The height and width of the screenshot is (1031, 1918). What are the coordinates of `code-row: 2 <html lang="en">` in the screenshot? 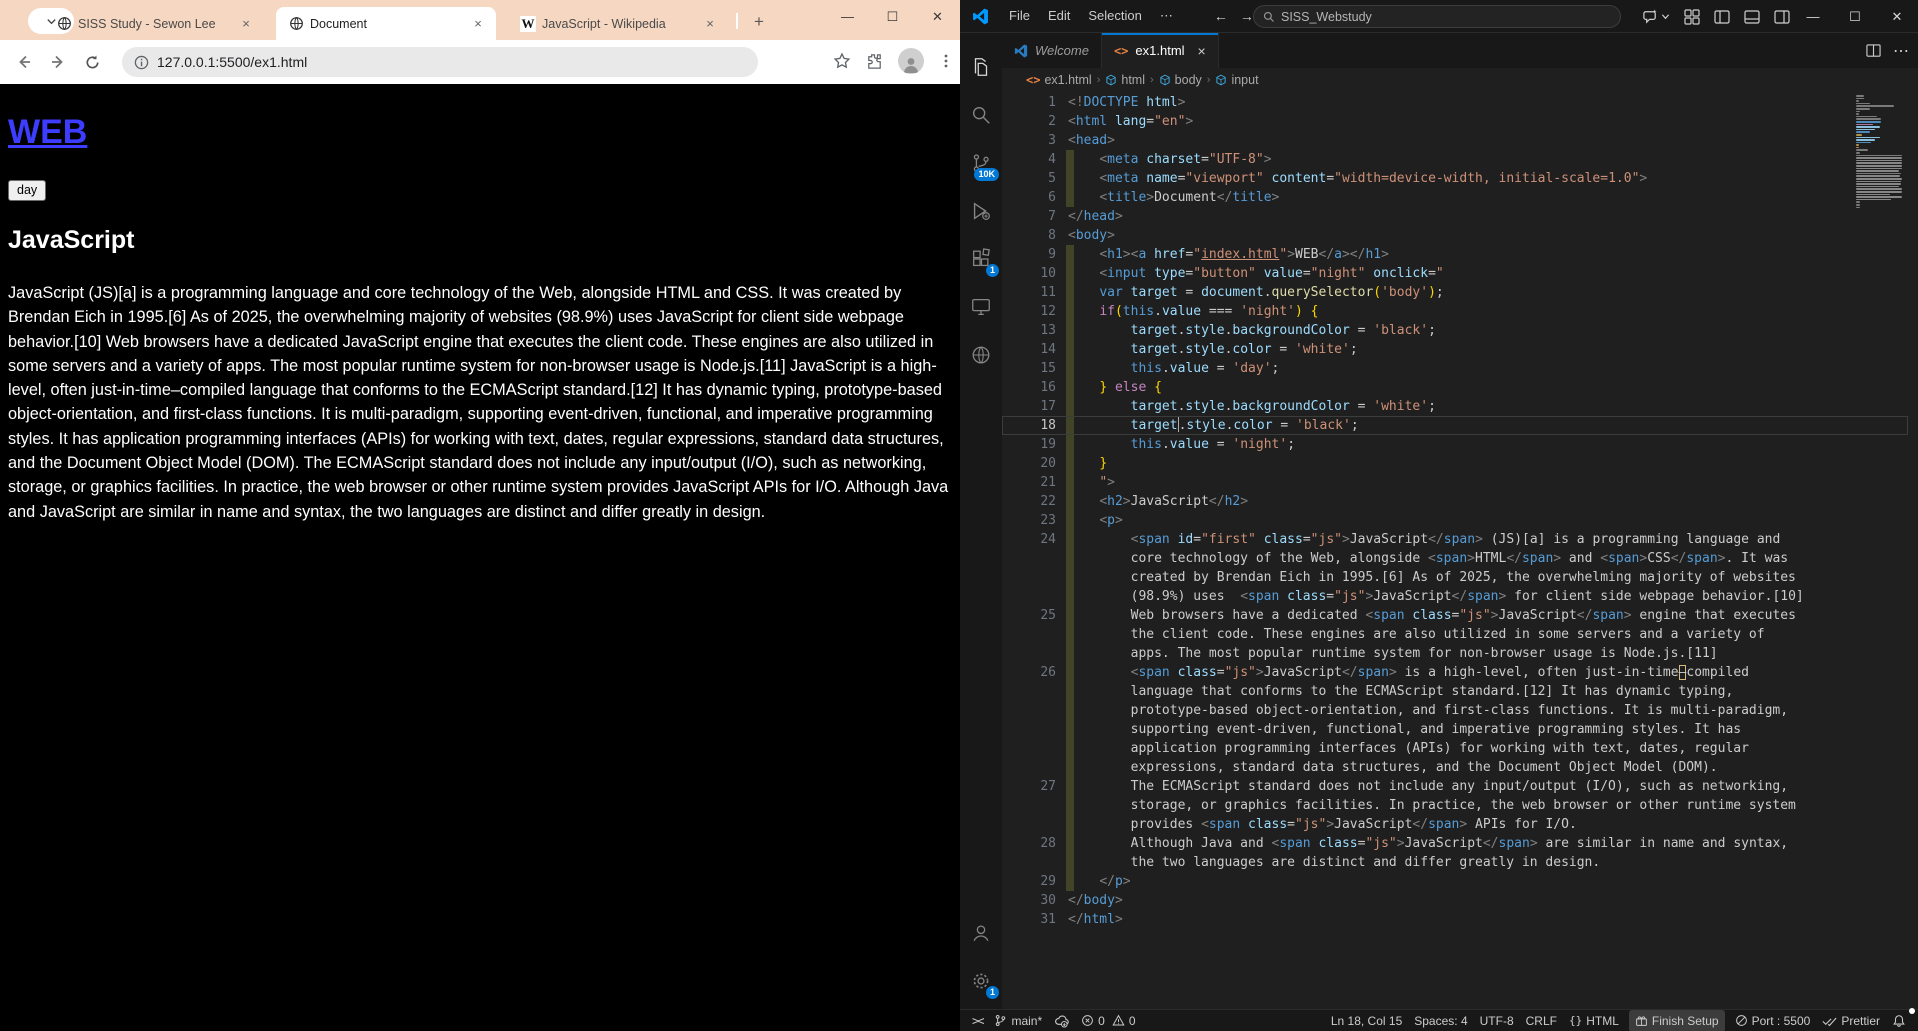 It's located at (1460, 121).